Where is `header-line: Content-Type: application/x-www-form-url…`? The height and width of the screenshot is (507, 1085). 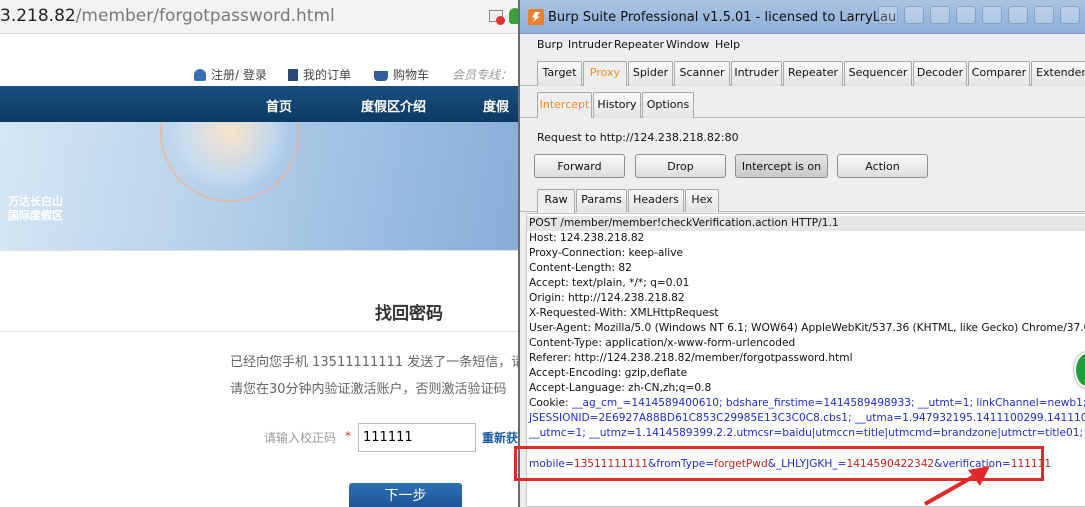
header-line: Content-Type: application/x-www-form-url… is located at coordinates (662, 343).